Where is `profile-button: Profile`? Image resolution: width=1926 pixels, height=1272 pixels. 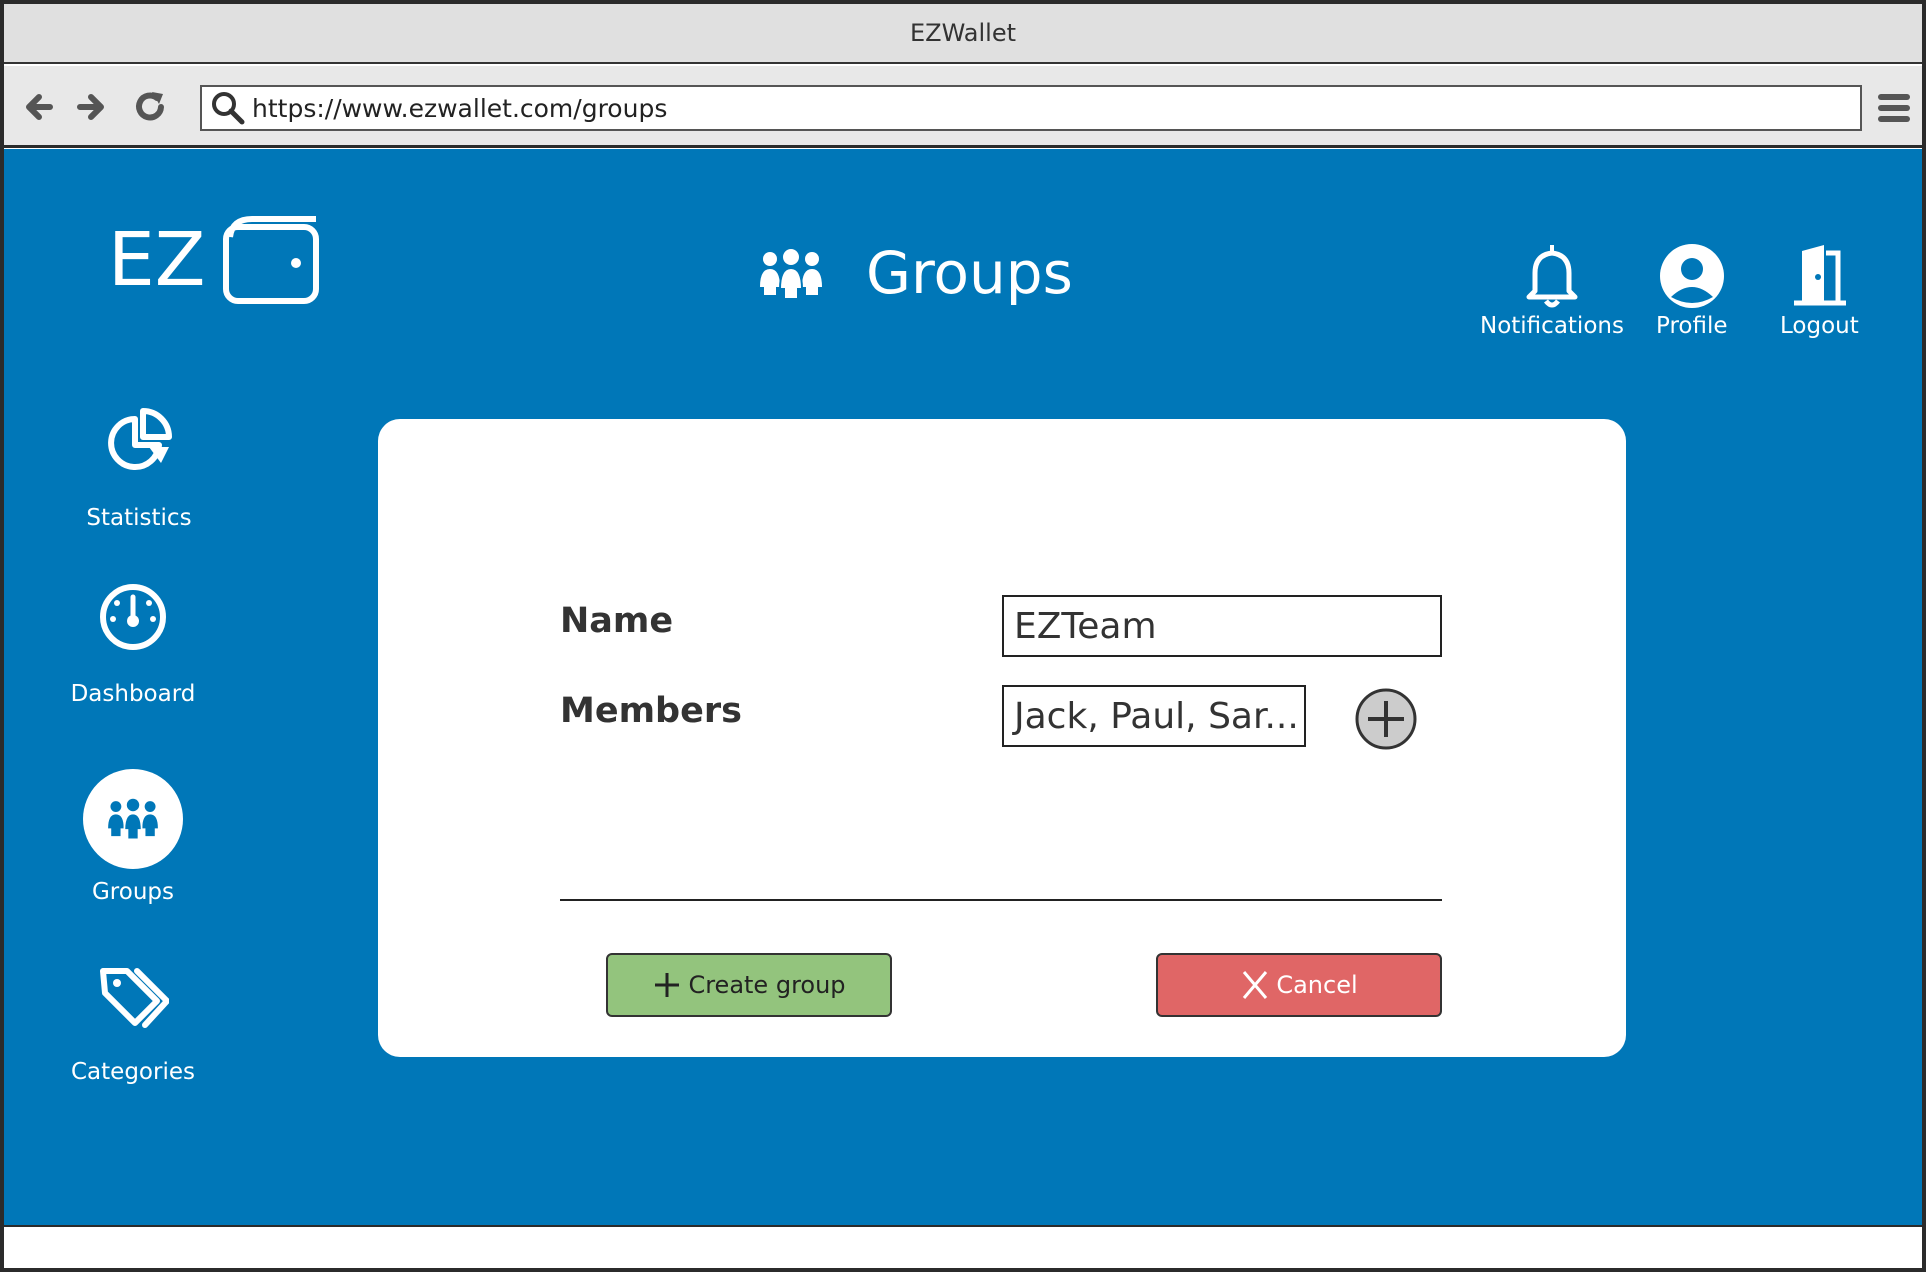
profile-button: Profile is located at coordinates (1692, 290).